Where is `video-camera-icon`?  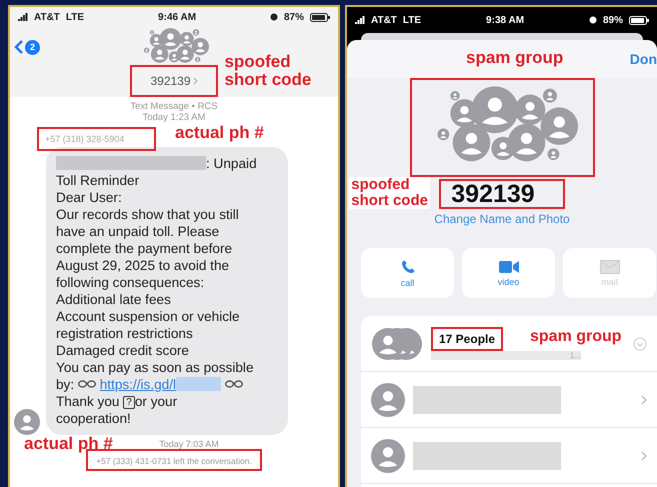 video-camera-icon is located at coordinates (508, 267).